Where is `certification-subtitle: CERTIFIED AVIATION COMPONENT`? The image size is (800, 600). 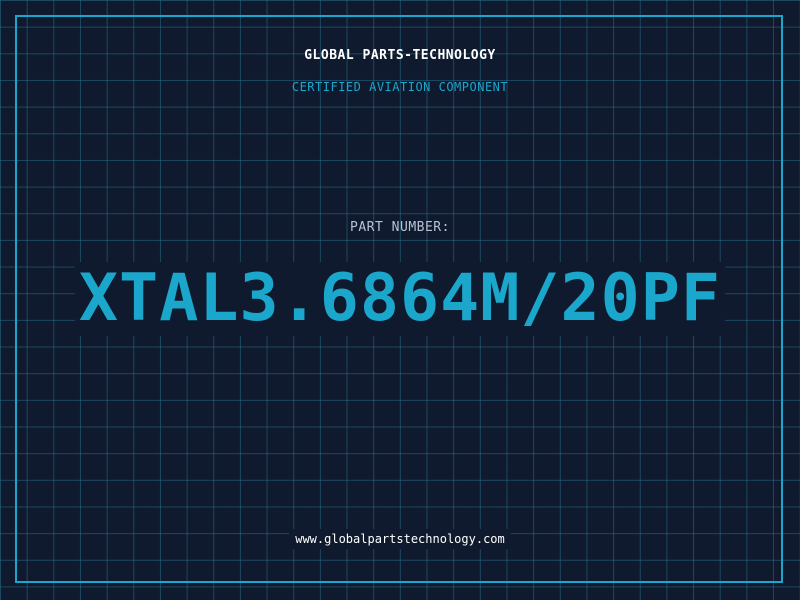 certification-subtitle: CERTIFIED AVIATION COMPONENT is located at coordinates (400, 87).